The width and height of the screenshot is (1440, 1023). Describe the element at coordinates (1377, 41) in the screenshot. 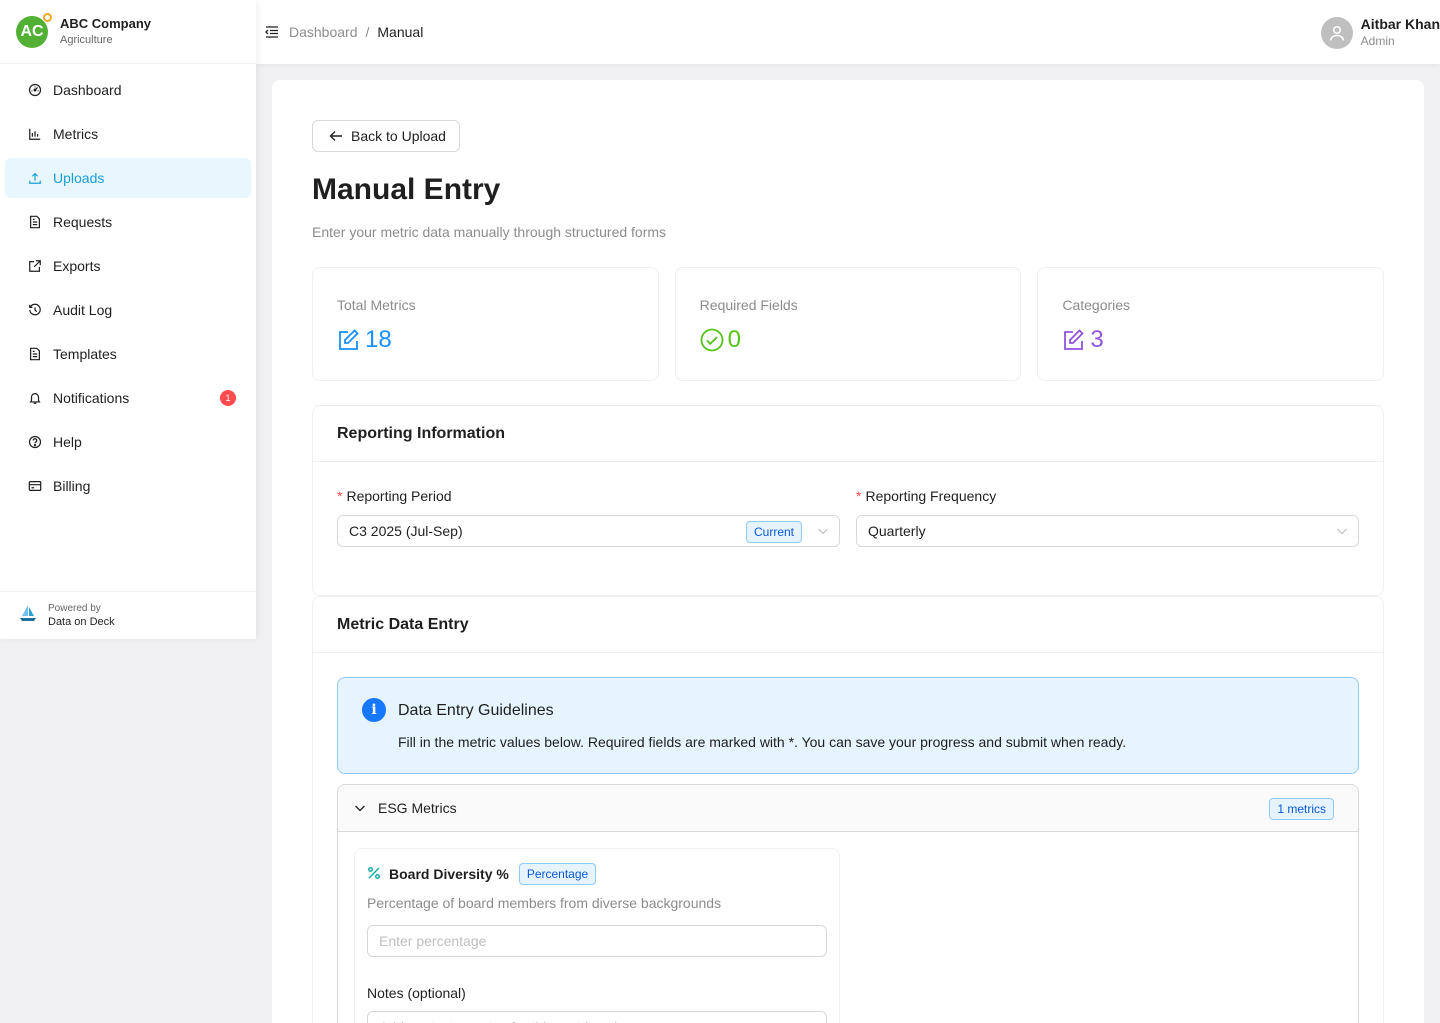

I see `user-role: Admin` at that location.